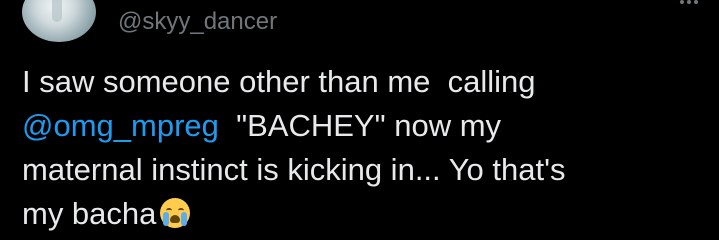  What do you see at coordinates (120, 125) in the screenshot?
I see `mention-link: @omg_mpreg` at bounding box center [120, 125].